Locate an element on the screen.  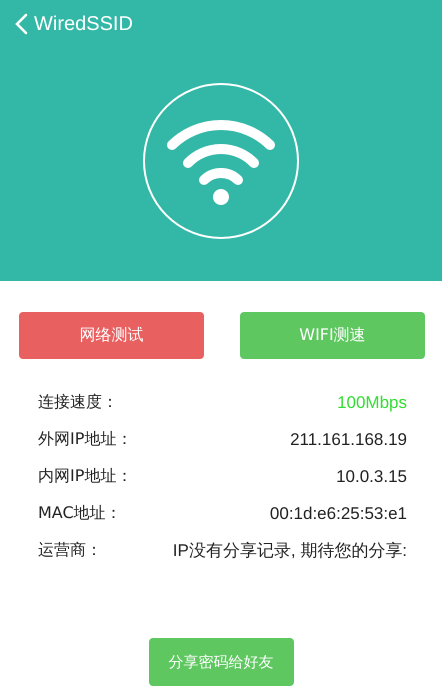
share-button: 分享密码给好友 is located at coordinates (221, 662).